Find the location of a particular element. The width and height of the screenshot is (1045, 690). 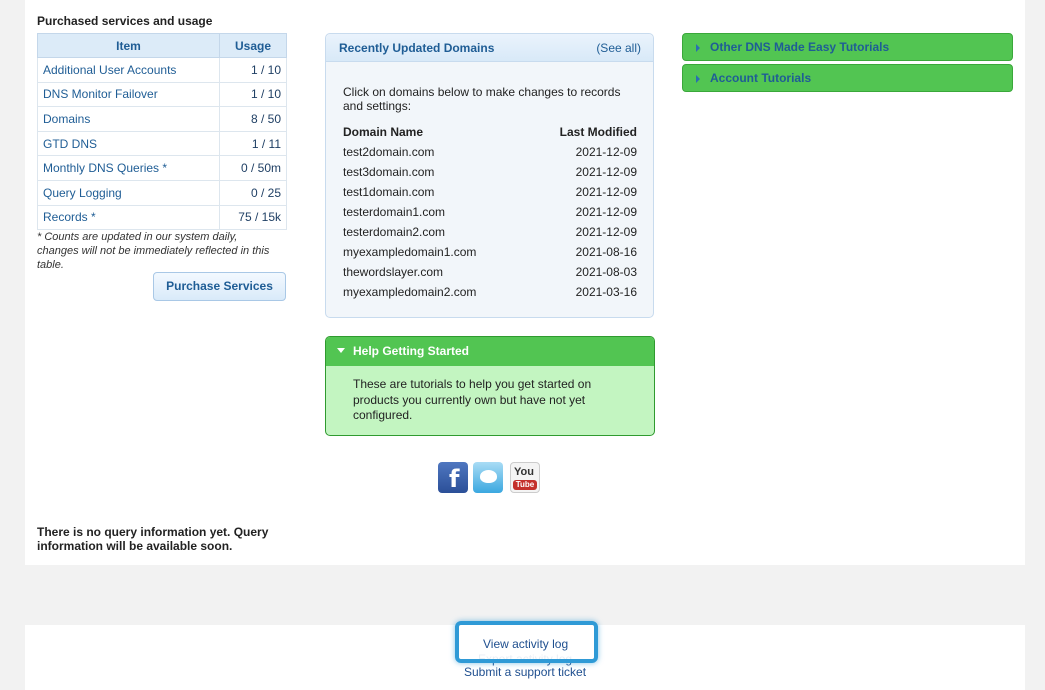

twitter-icon is located at coordinates (488, 477).